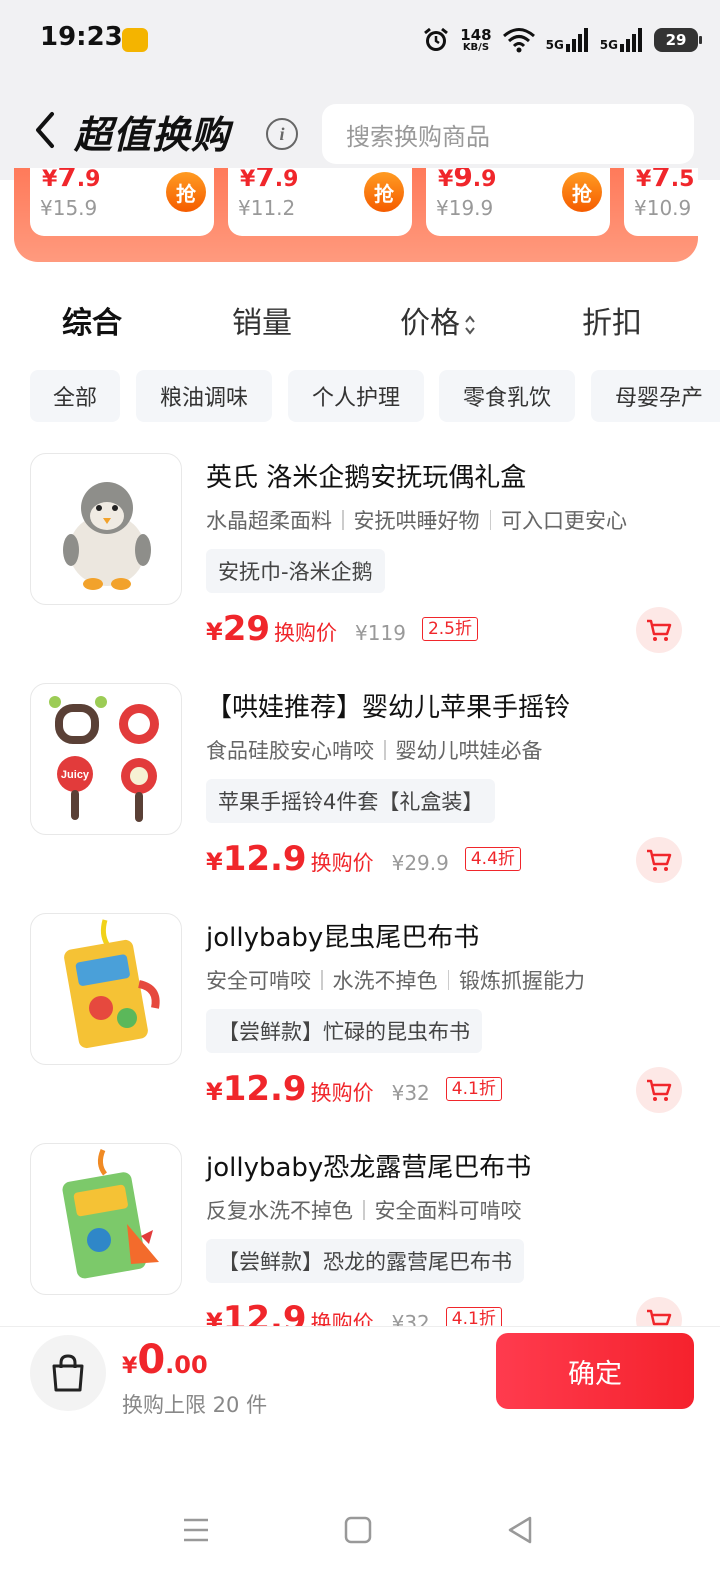 This screenshot has width=720, height=1584. What do you see at coordinates (343, 938) in the screenshot?
I see `product-name: jollybaby昆虫尾巴布书` at bounding box center [343, 938].